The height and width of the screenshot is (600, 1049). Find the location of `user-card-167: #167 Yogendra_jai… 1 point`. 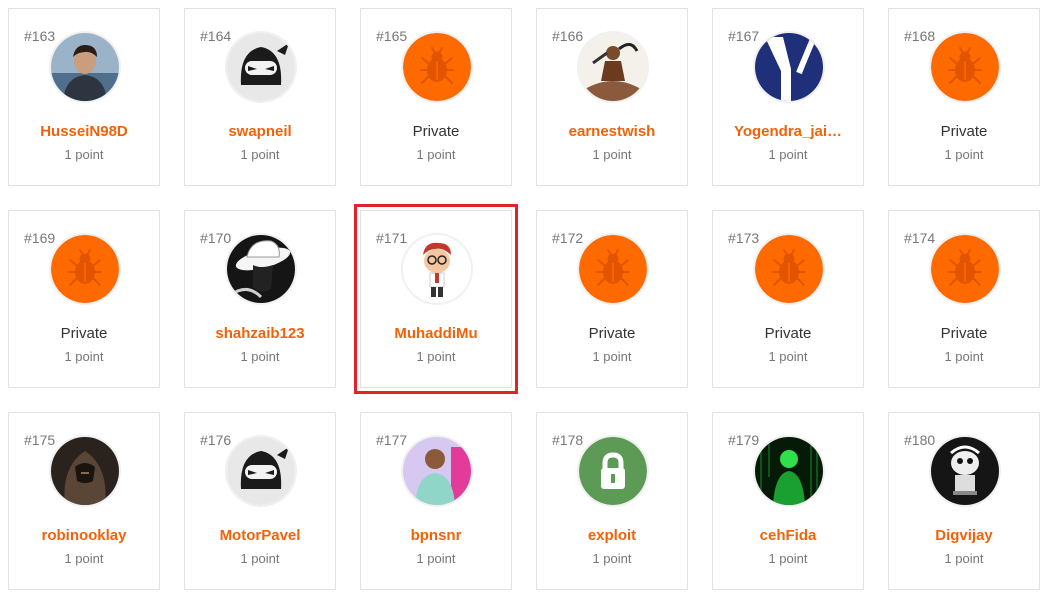

user-card-167: #167 Yogendra_jai… 1 point is located at coordinates (788, 97).